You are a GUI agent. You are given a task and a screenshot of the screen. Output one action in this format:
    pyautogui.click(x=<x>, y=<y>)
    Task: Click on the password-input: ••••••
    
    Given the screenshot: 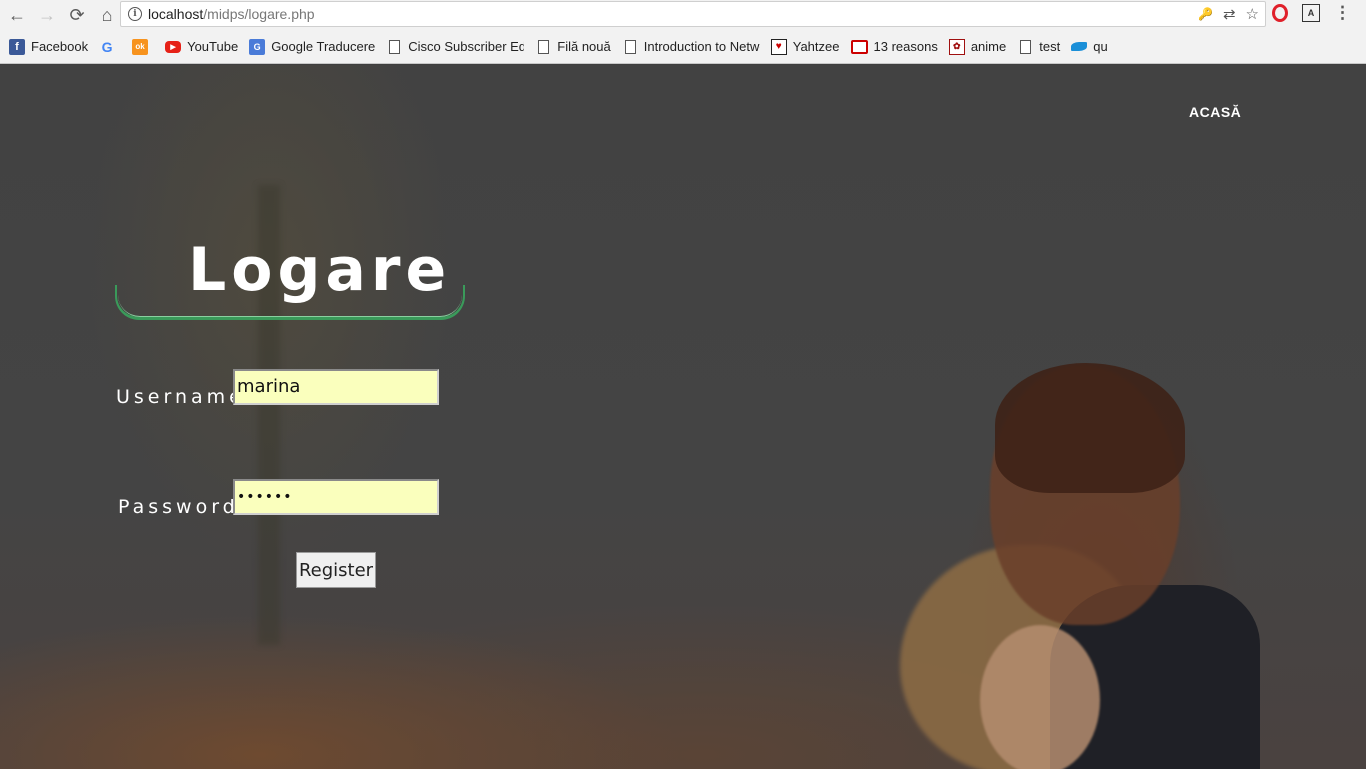 What is the action you would take?
    pyautogui.click(x=336, y=497)
    